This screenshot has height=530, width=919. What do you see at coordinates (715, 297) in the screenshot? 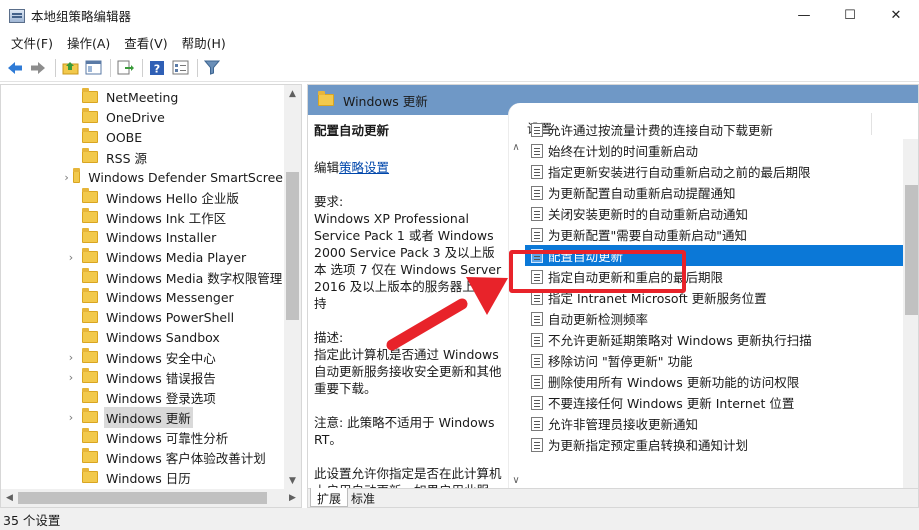
I see `setting-row: 指定 Intranet Microsoft 更新服务位置` at bounding box center [715, 297].